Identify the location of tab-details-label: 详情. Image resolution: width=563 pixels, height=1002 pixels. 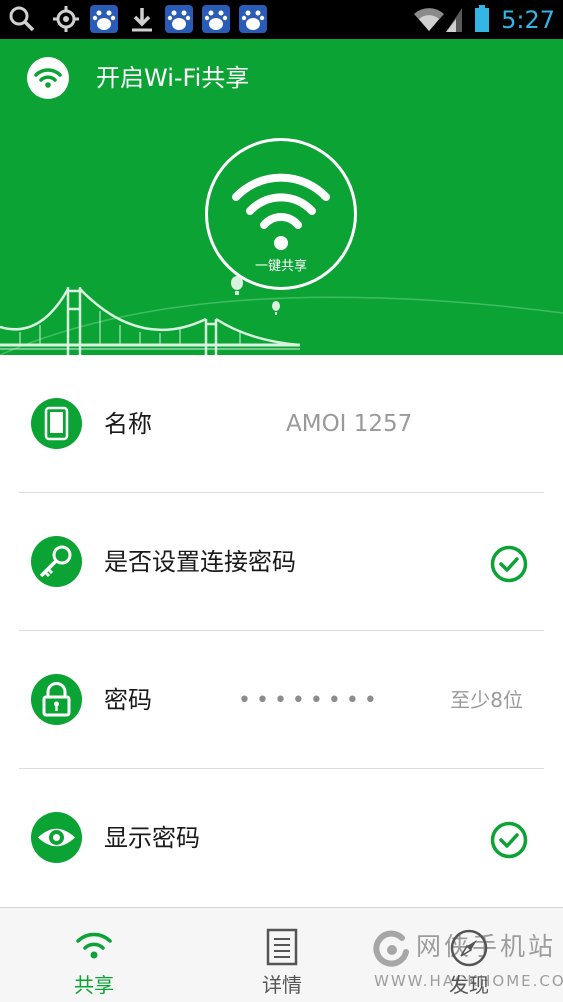
(282, 985).